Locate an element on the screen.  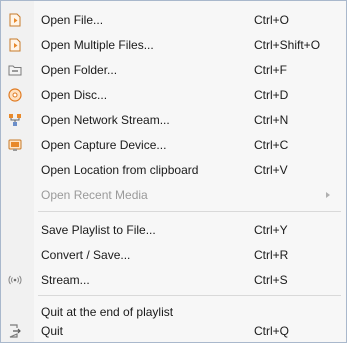
menu-item-stream: Stream... Ctrl+S is located at coordinates (173, 280).